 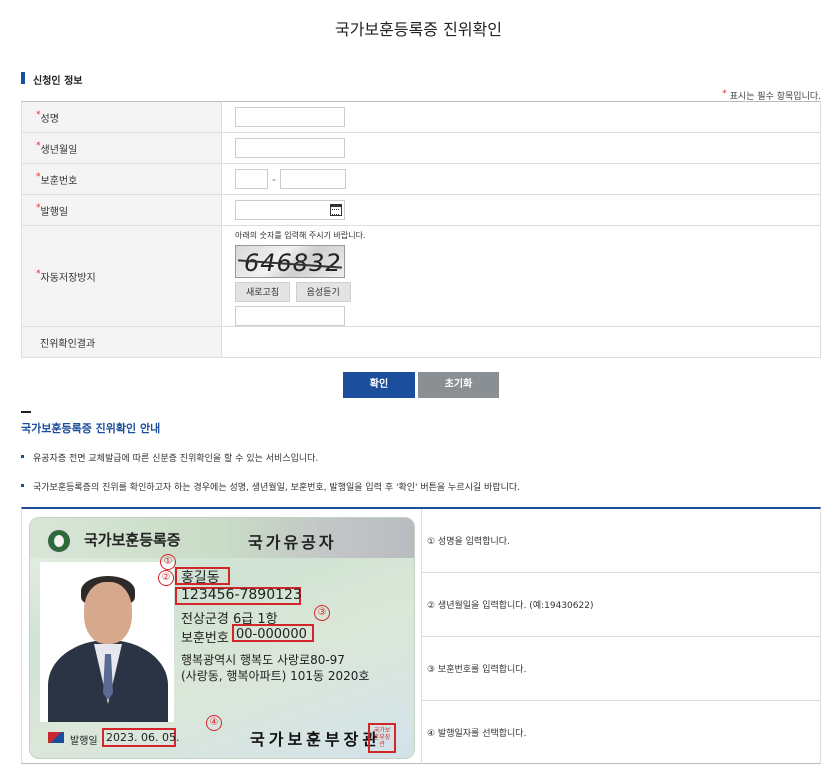 I want to click on card-address-line1: 행복광역시 행복도 사랑로80-97, so click(x=263, y=660).